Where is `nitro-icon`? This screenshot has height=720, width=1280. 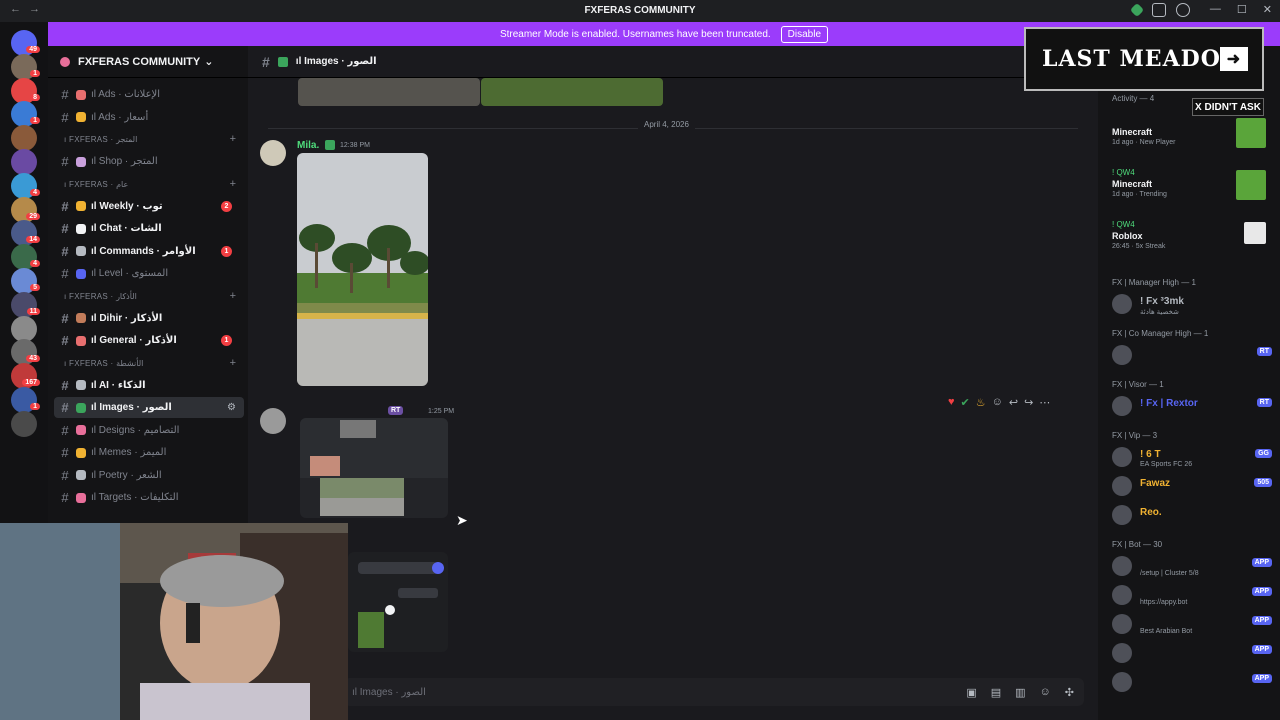
nitro-icon is located at coordinates (1137, 10).